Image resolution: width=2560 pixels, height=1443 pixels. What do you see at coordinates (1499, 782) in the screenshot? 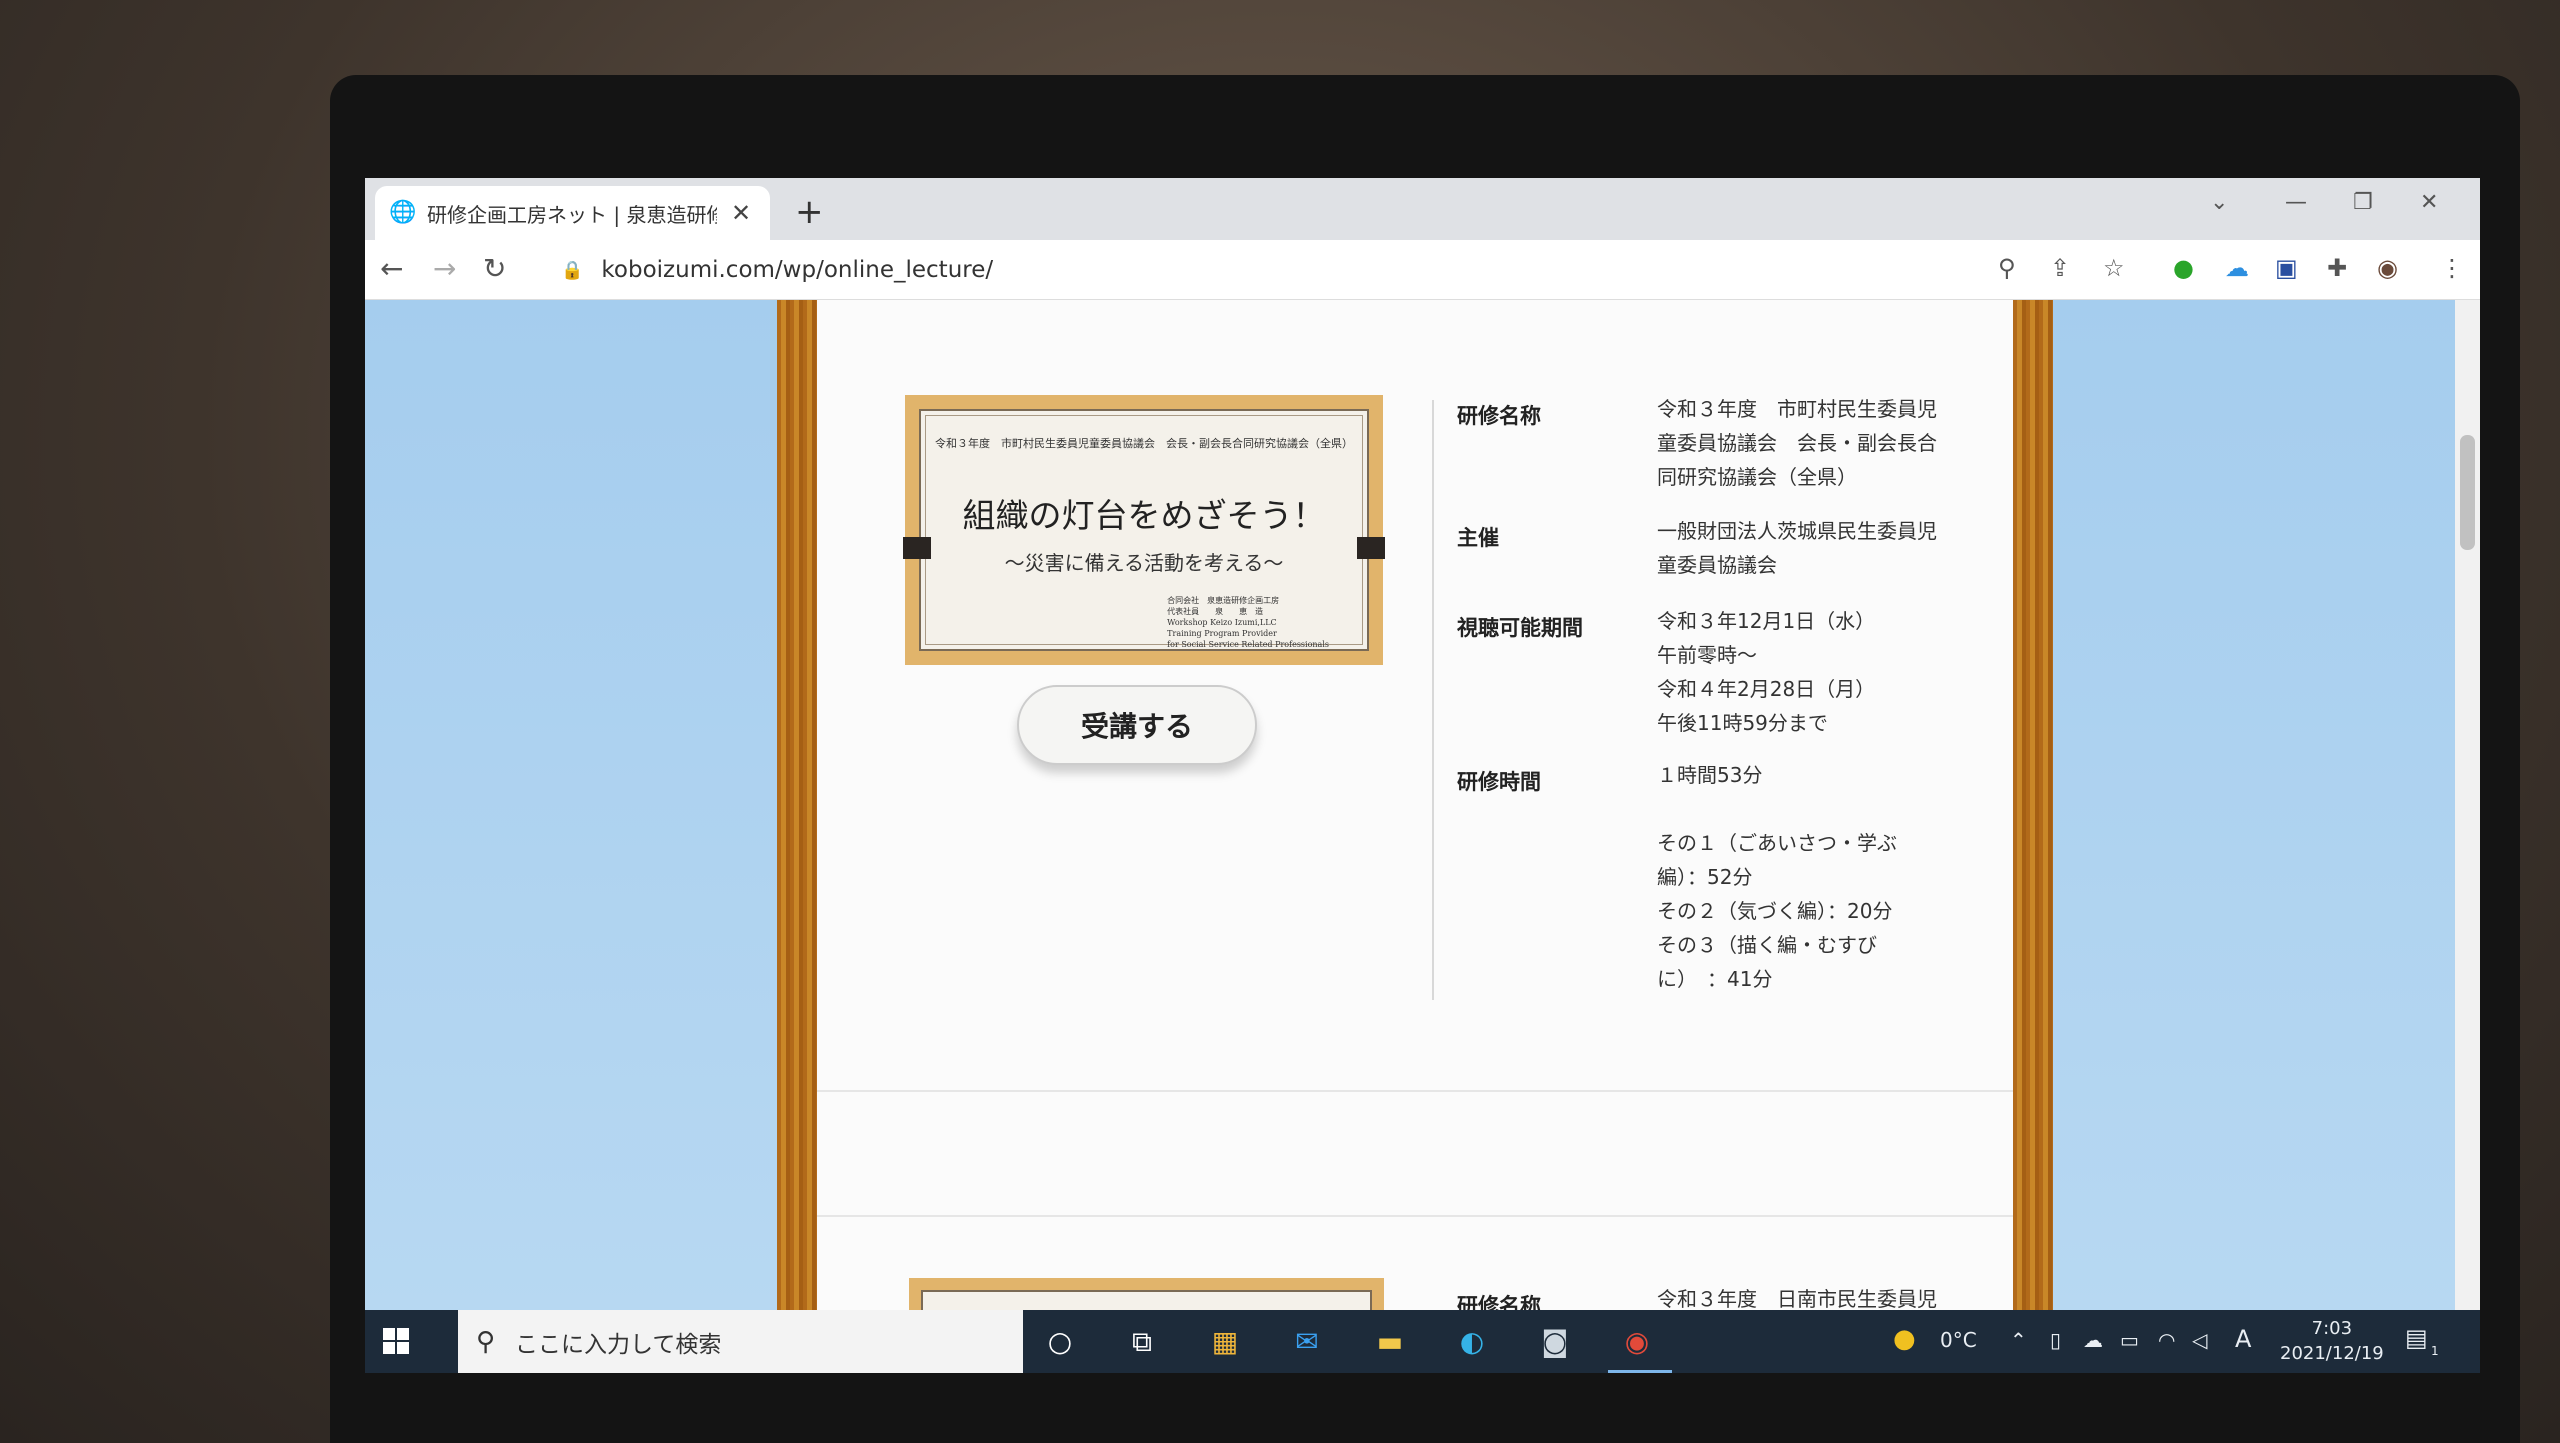
I see `detail-label-duration: 研修時間` at bounding box center [1499, 782].